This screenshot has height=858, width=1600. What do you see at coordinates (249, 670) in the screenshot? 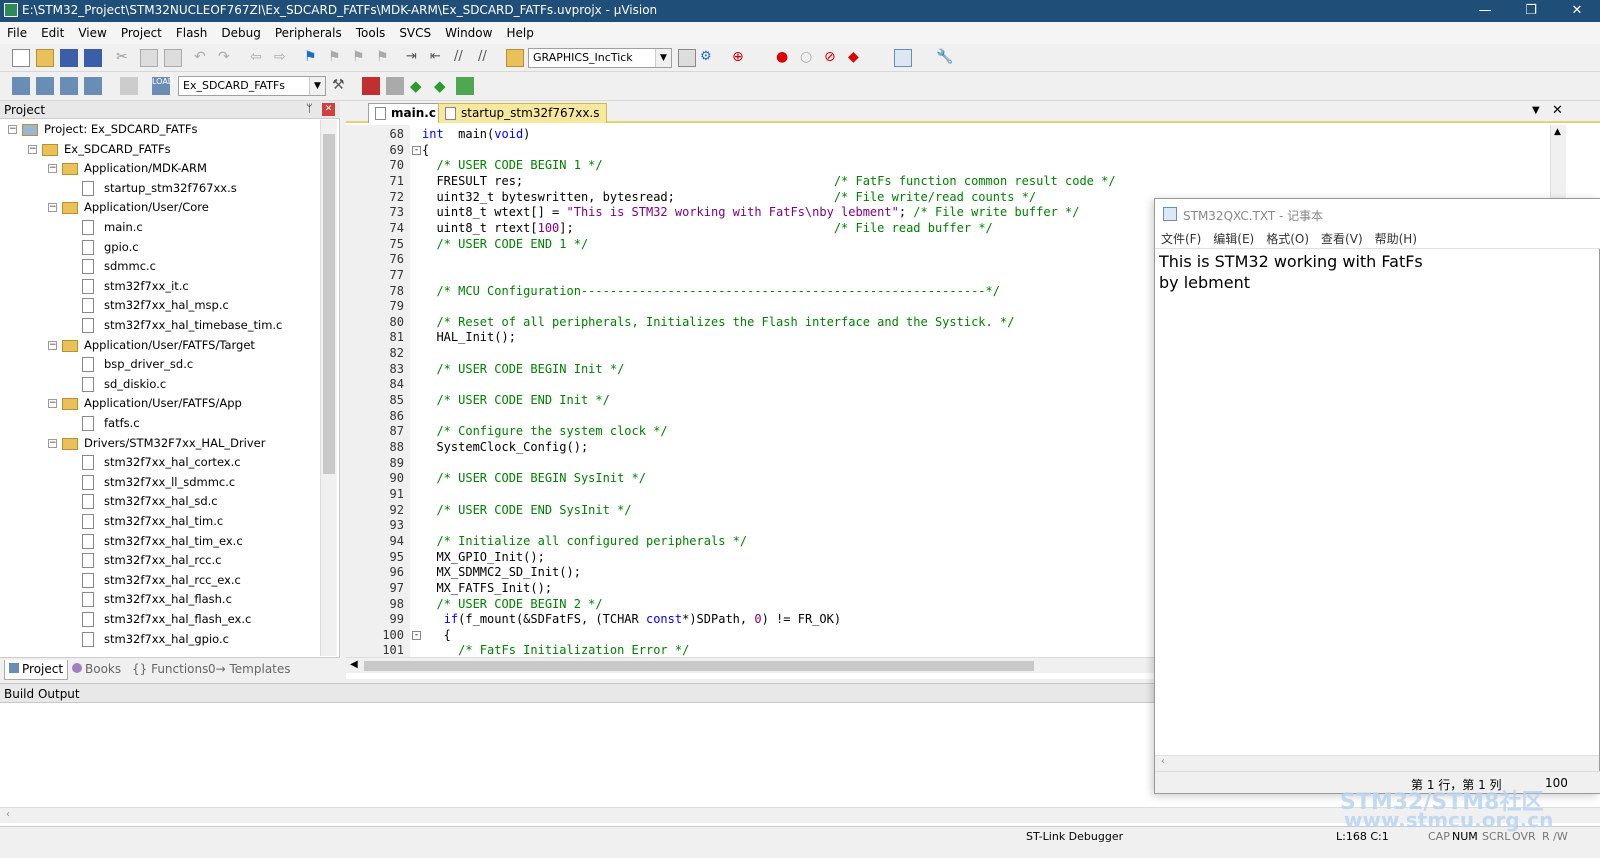
I see `tab-templates: 0→ Templates` at bounding box center [249, 670].